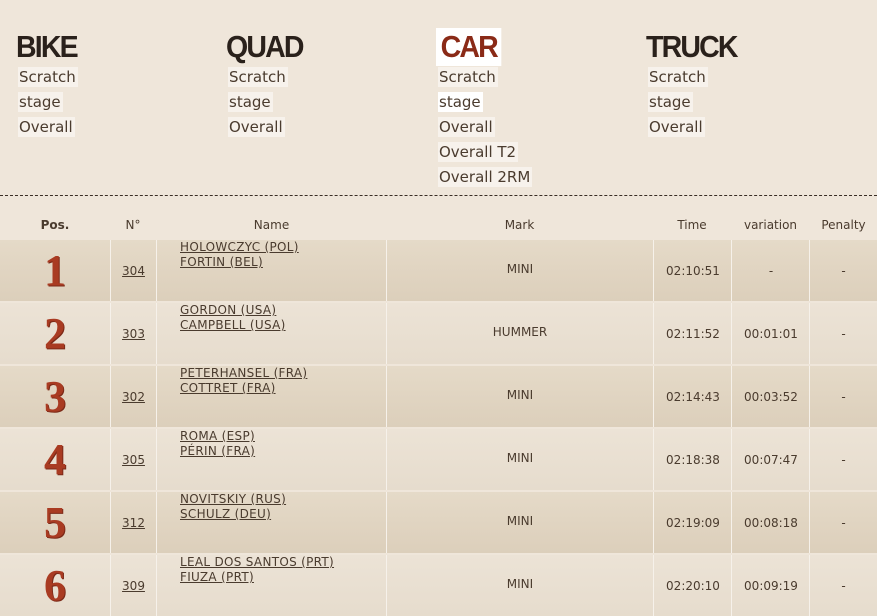  Describe the element at coordinates (770, 225) in the screenshot. I see `header-variation: variation` at that location.